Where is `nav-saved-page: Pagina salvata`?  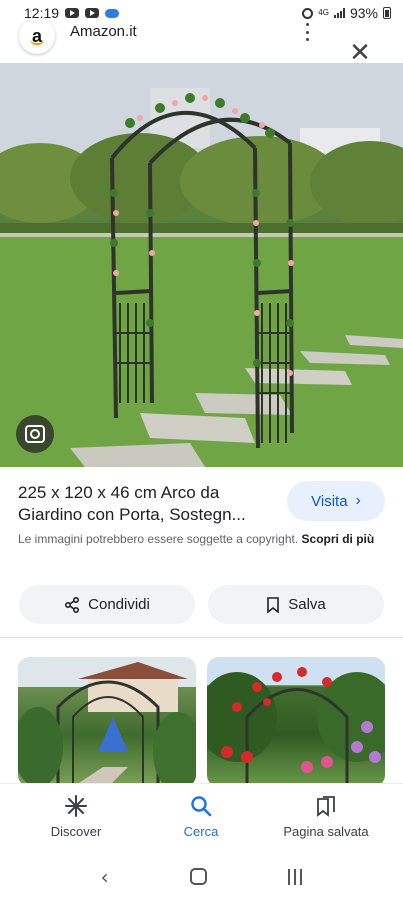
nav-saved-page: Pagina salvata is located at coordinates (326, 816).